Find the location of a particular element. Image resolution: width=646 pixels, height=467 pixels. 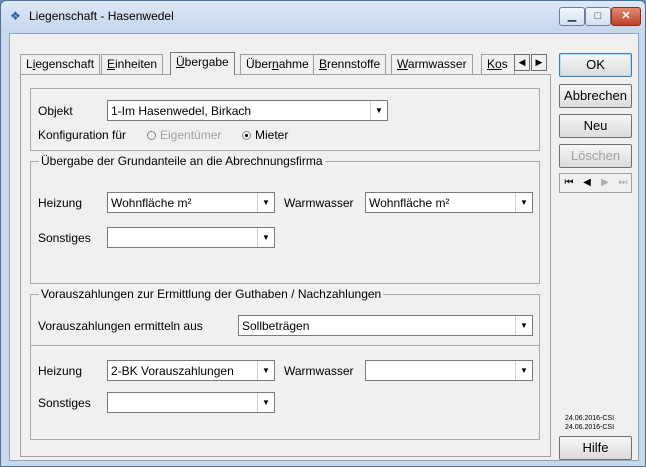

divider is located at coordinates (285, 345).